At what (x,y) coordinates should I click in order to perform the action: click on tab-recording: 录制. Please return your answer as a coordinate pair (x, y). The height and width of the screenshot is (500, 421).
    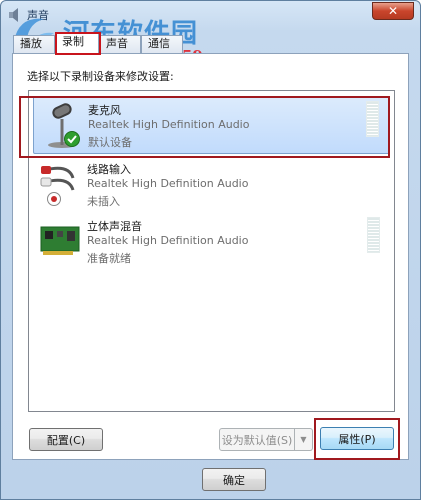
    Looking at the image, I should click on (77, 43).